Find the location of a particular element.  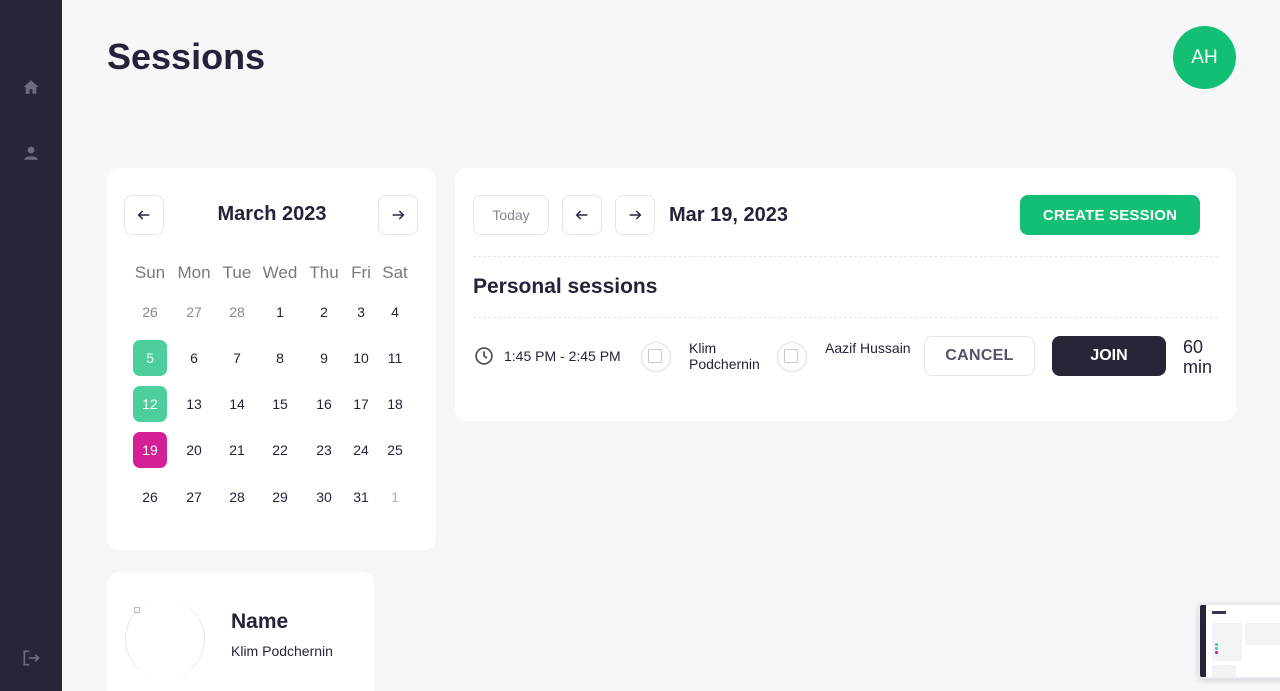

calendar-day: 11 is located at coordinates (395, 358).